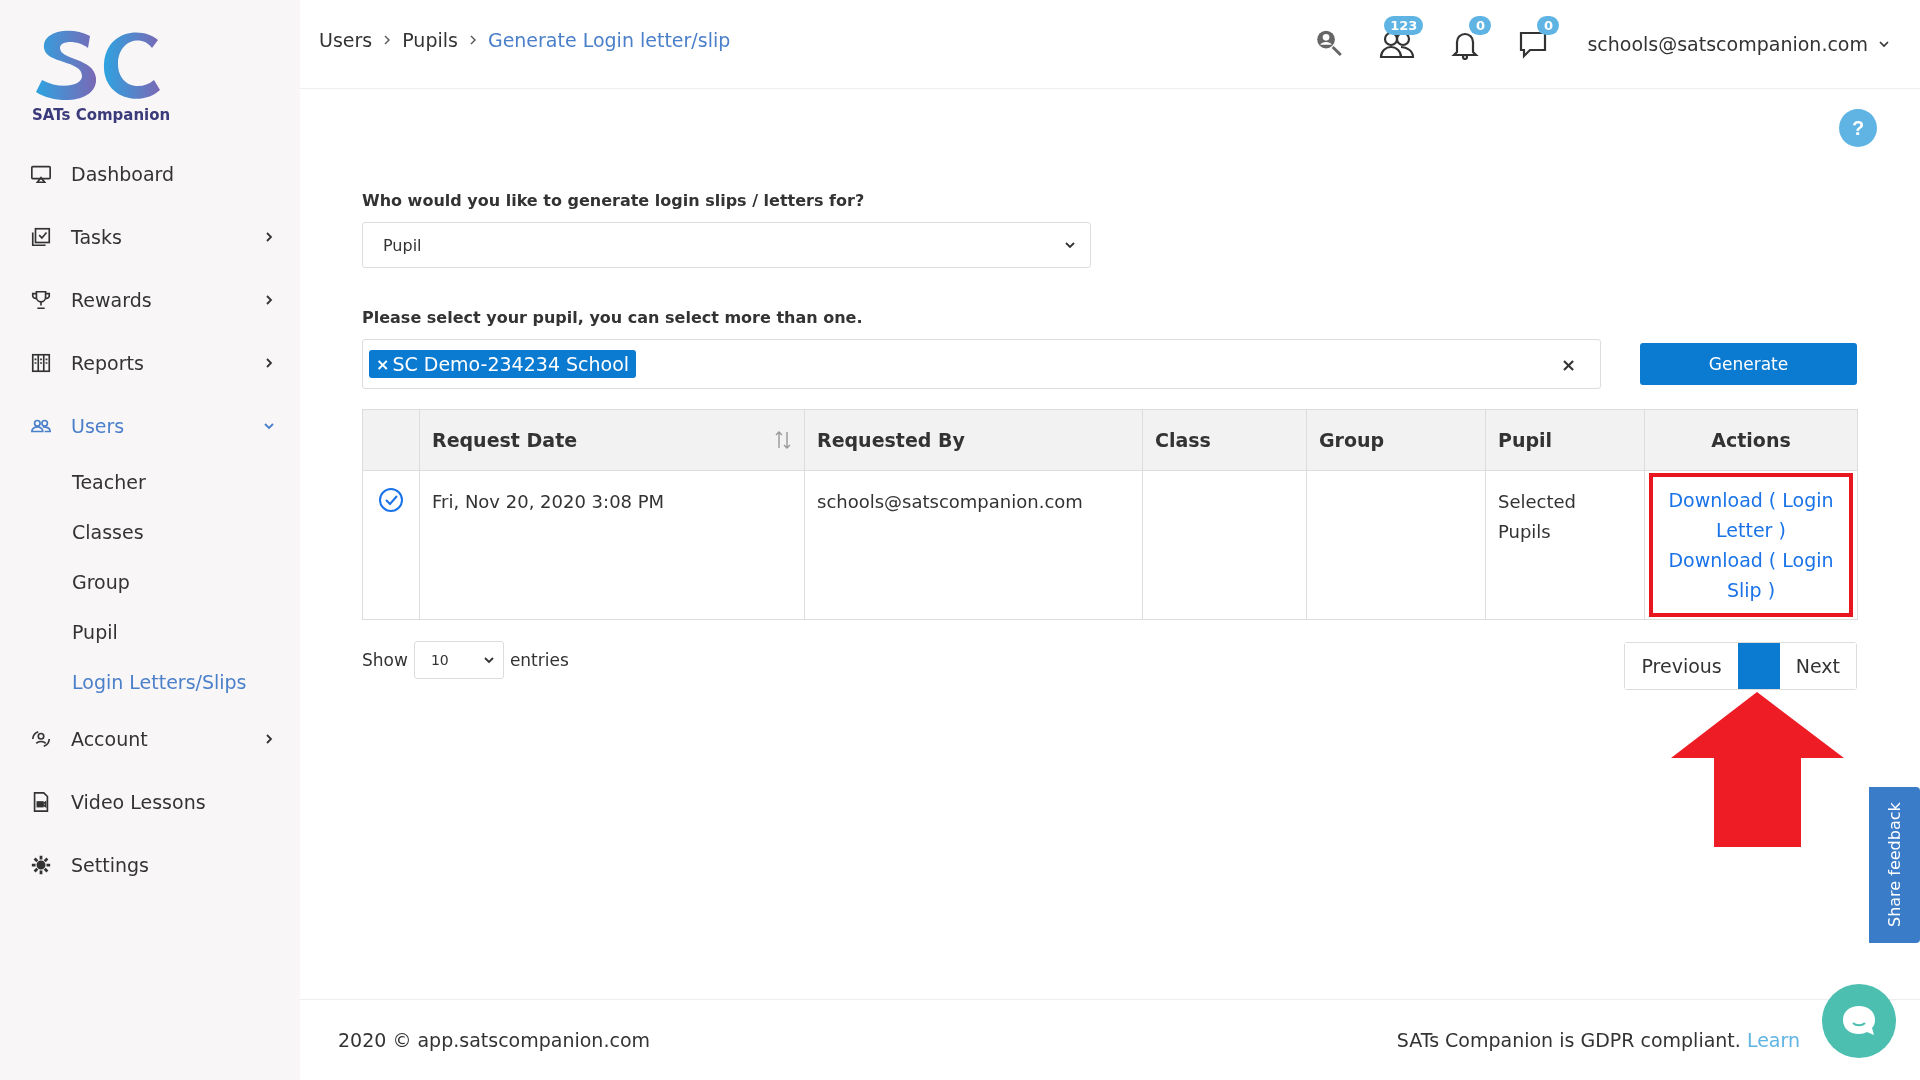 This screenshot has width=1920, height=1080. What do you see at coordinates (726, 245) in the screenshot?
I see `audience-select: Pupil` at bounding box center [726, 245].